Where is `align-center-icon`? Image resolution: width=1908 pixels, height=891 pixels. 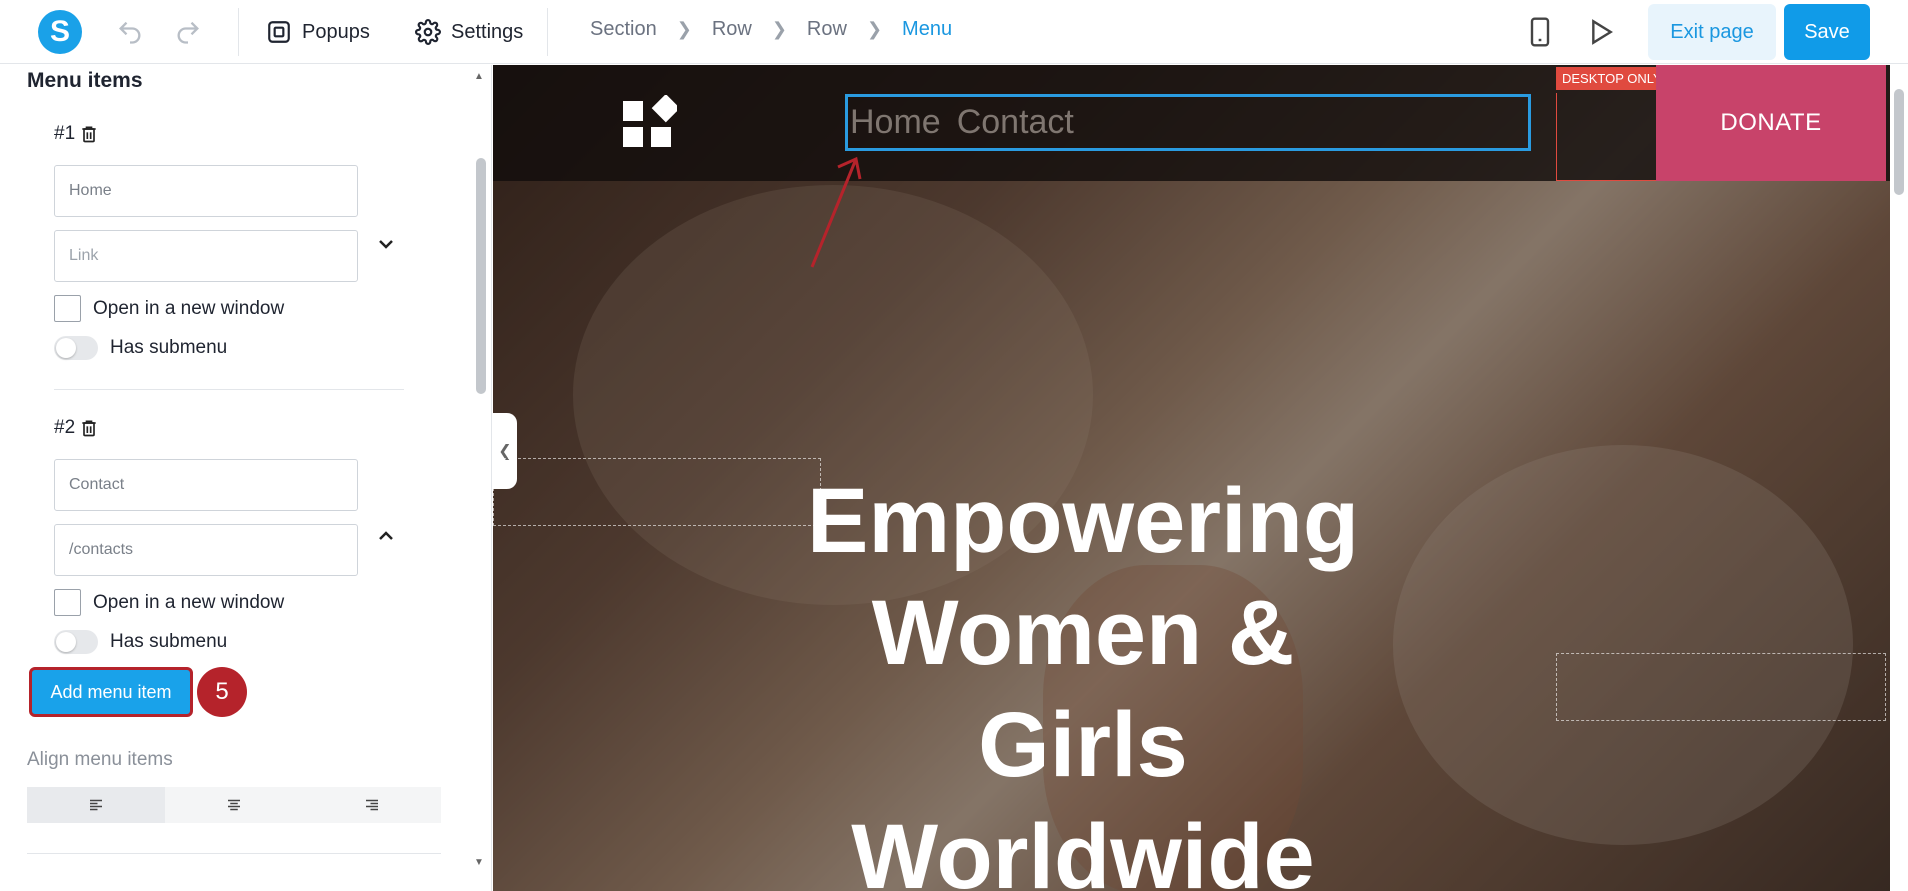 align-center-icon is located at coordinates (234, 805).